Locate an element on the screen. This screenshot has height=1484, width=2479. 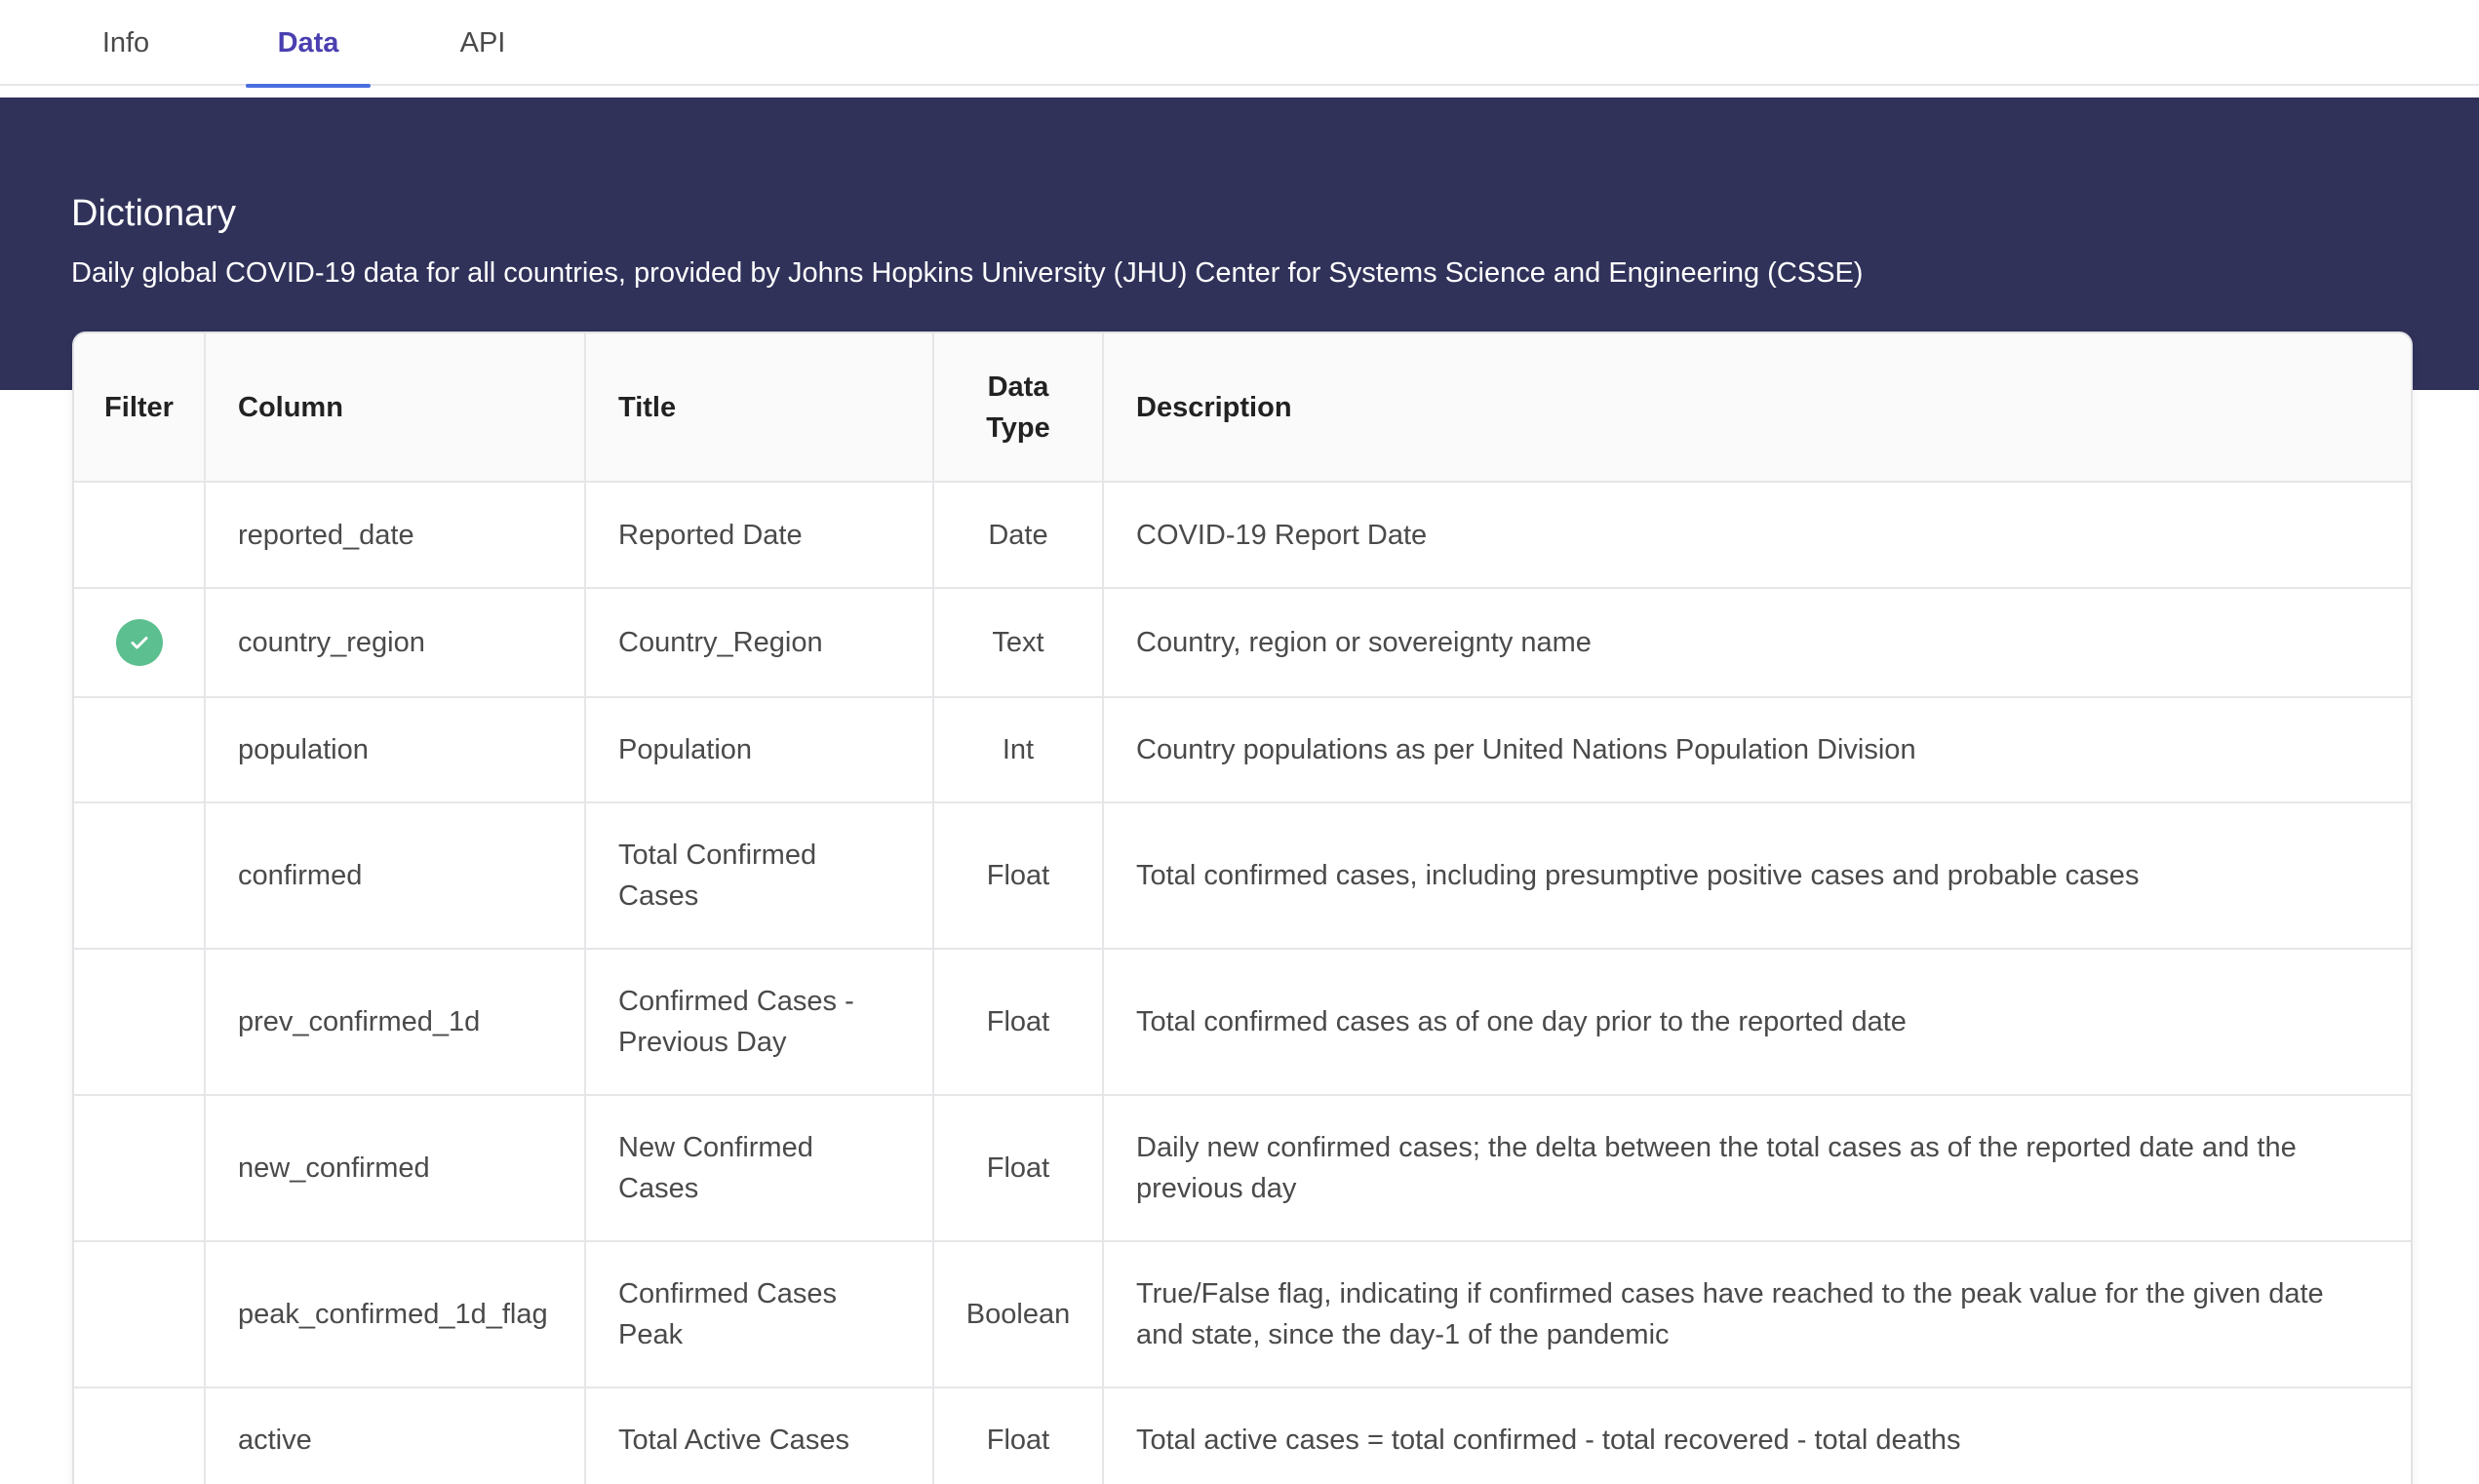
title-cell: Confirmed Cases - Previous Day is located at coordinates (759, 1022).